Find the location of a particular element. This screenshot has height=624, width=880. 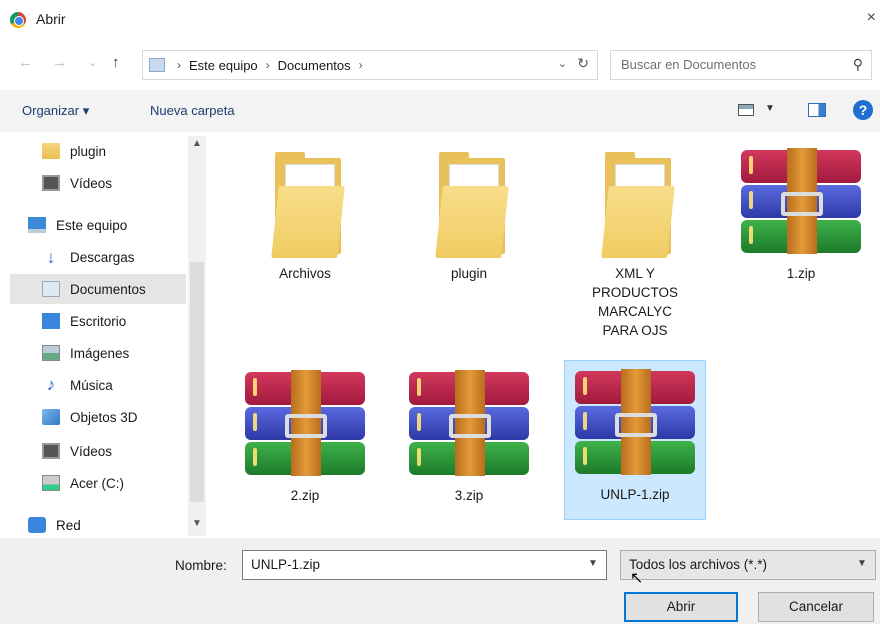

file-name: 1.zip is located at coordinates (801, 273).